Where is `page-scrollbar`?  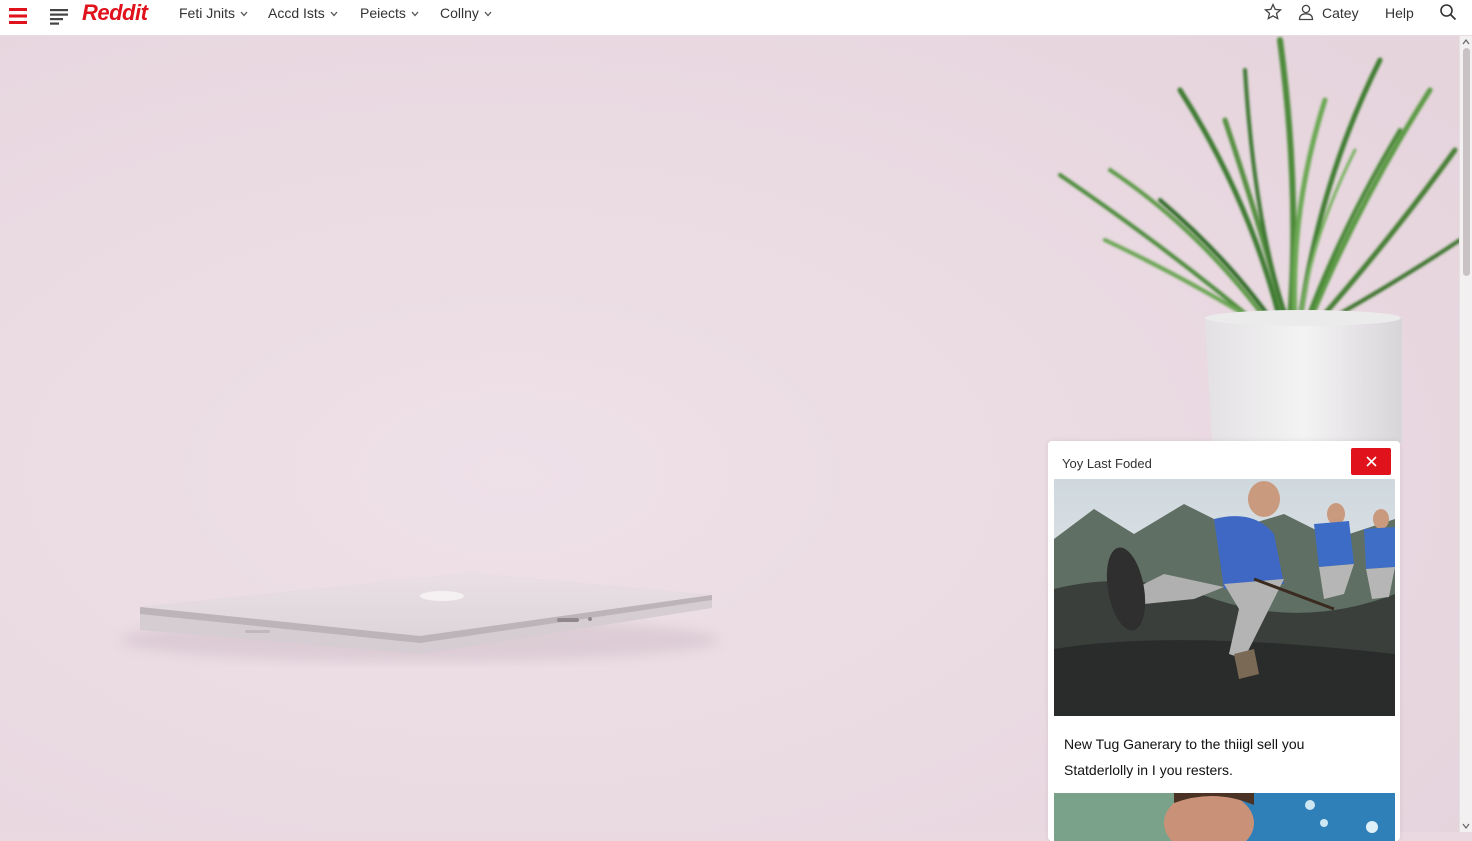 page-scrollbar is located at coordinates (1465, 434).